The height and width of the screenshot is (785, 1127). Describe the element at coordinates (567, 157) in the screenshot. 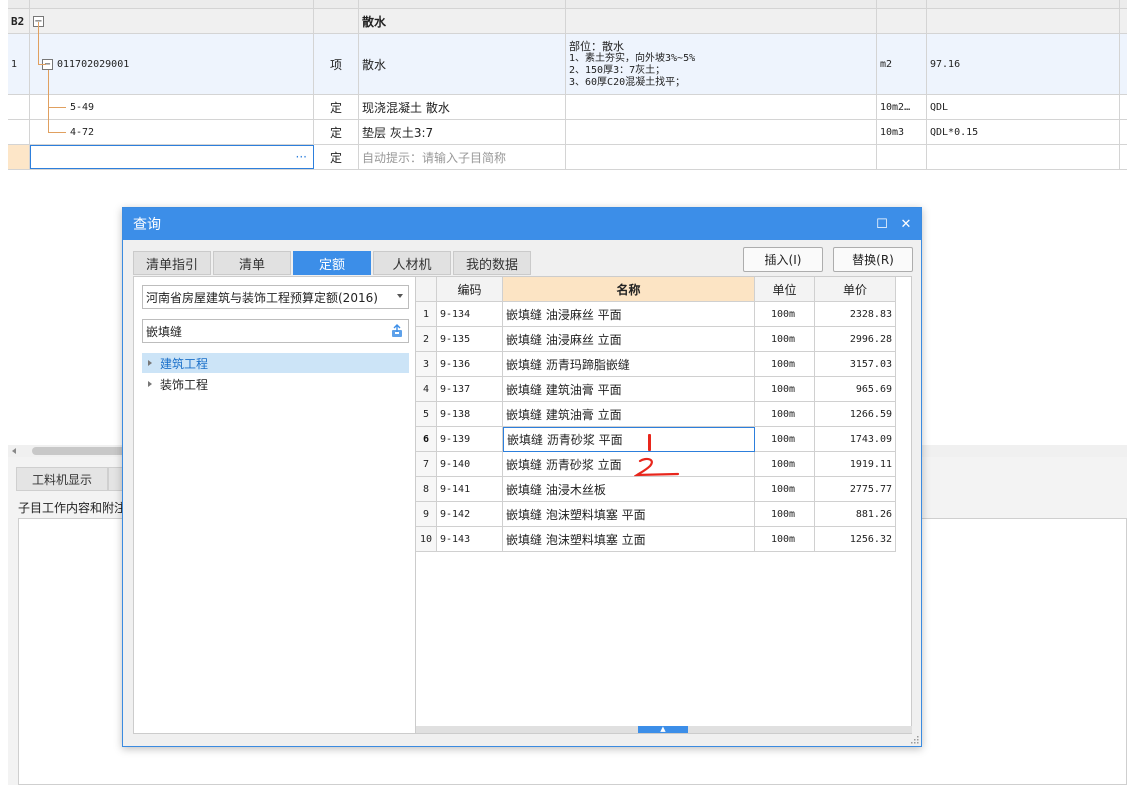

I see `new-item-row: ··· 定 自动提示：请输入子目简称` at that location.